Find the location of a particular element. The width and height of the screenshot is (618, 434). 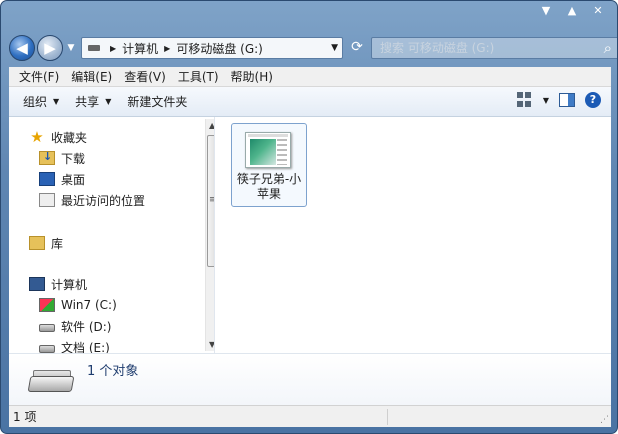

new-folder-label: 新建文件夹 is located at coordinates (157, 102).